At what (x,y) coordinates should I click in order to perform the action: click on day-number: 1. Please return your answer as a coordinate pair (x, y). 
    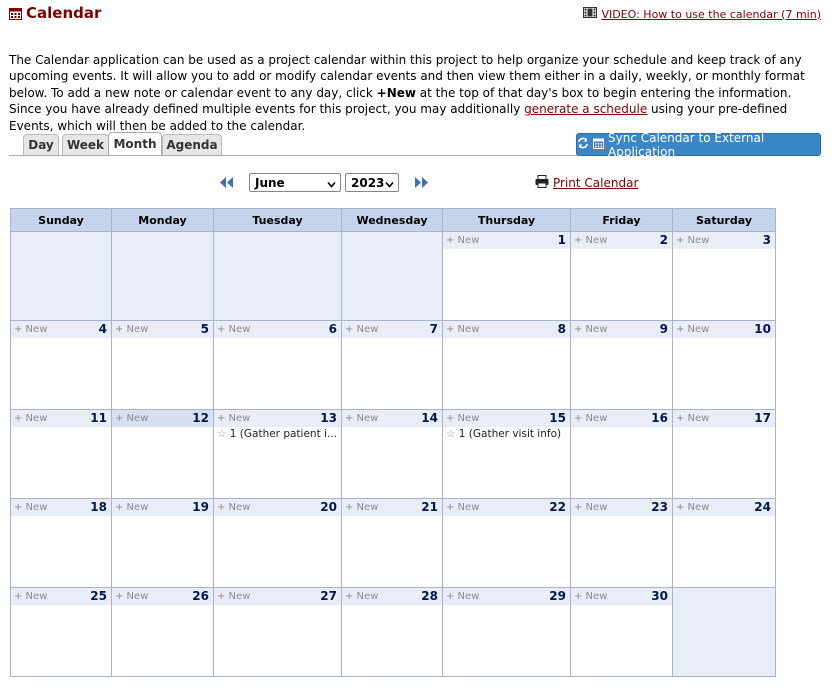
    Looking at the image, I should click on (562, 240).